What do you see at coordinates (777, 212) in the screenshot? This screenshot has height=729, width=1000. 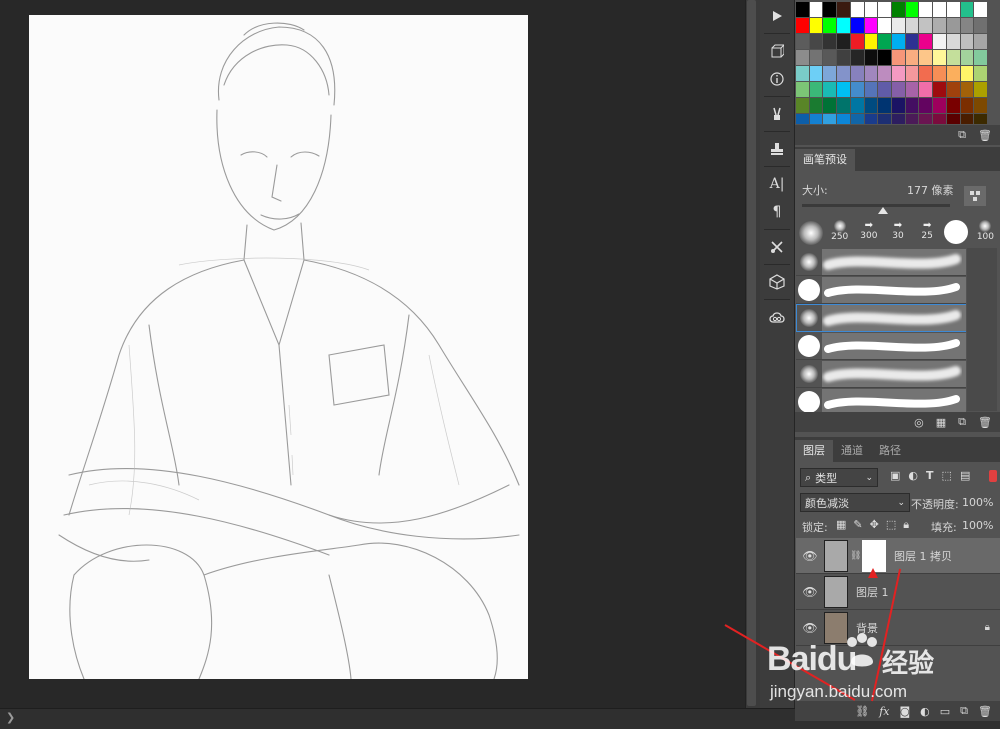 I see `paragraph-icon: ¶` at bounding box center [777, 212].